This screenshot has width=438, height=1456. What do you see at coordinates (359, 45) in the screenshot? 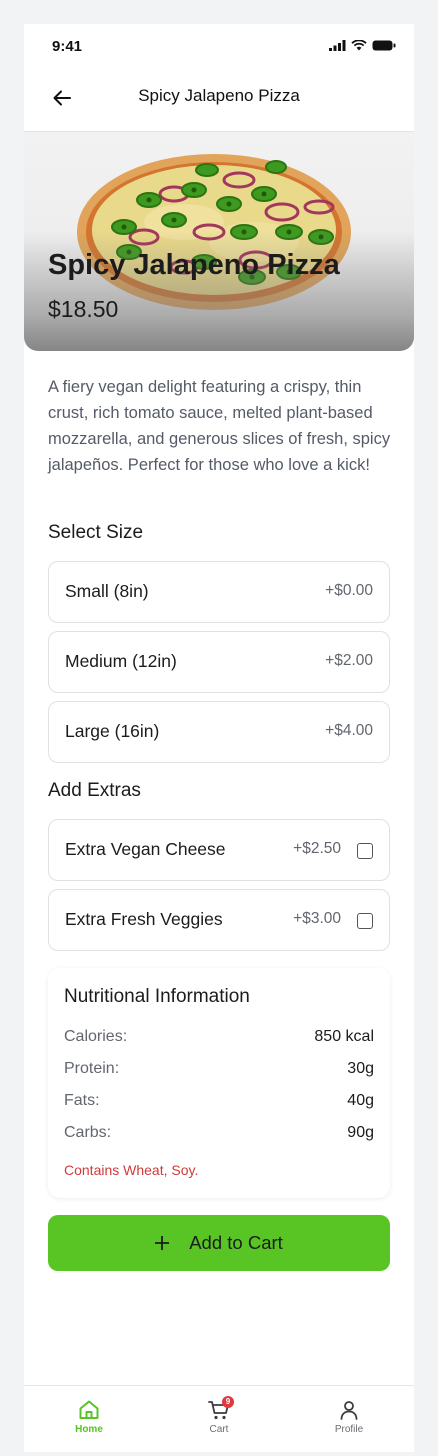
I see `wifi-icon` at bounding box center [359, 45].